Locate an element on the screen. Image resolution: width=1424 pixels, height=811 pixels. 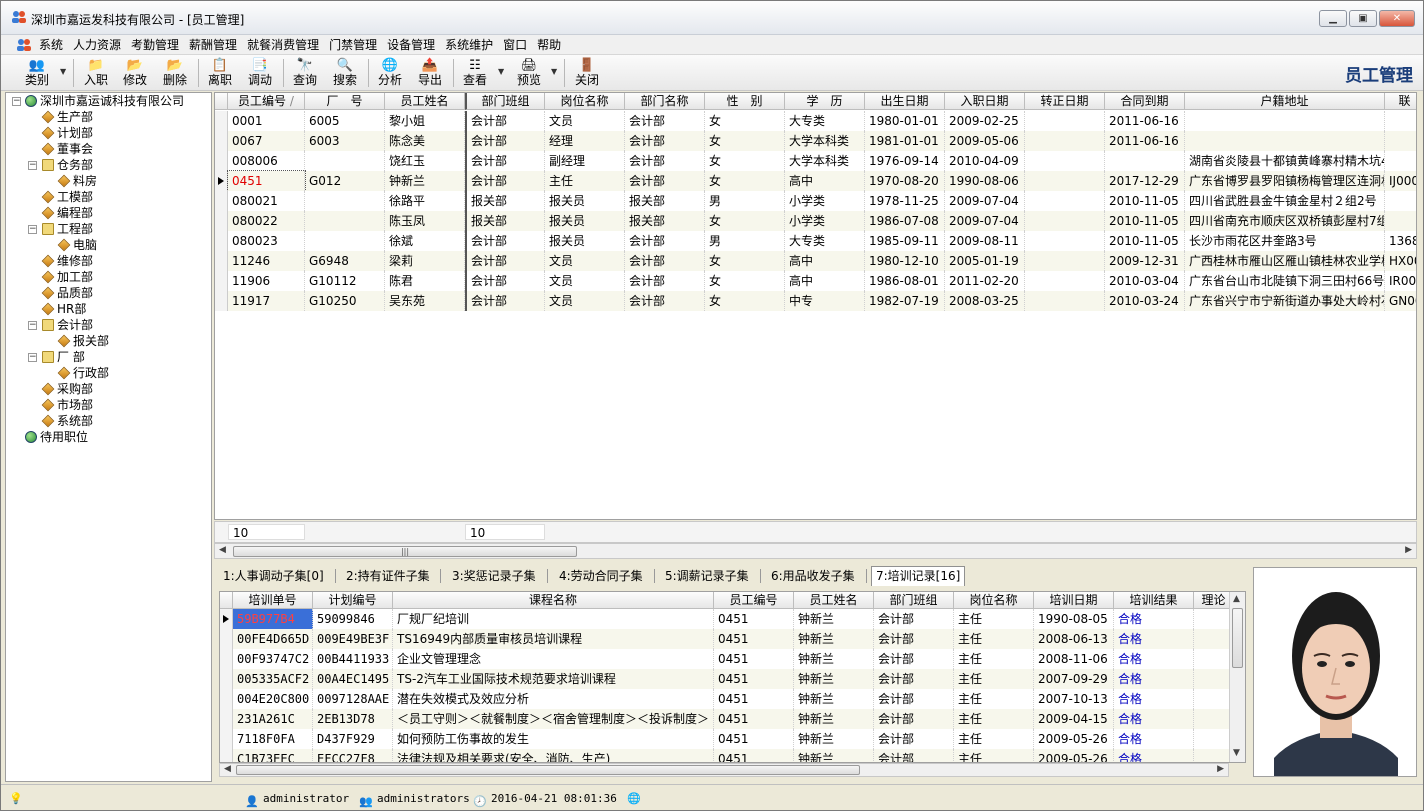
preview-dropdown-icon: ▼ is located at coordinates (554, 71).